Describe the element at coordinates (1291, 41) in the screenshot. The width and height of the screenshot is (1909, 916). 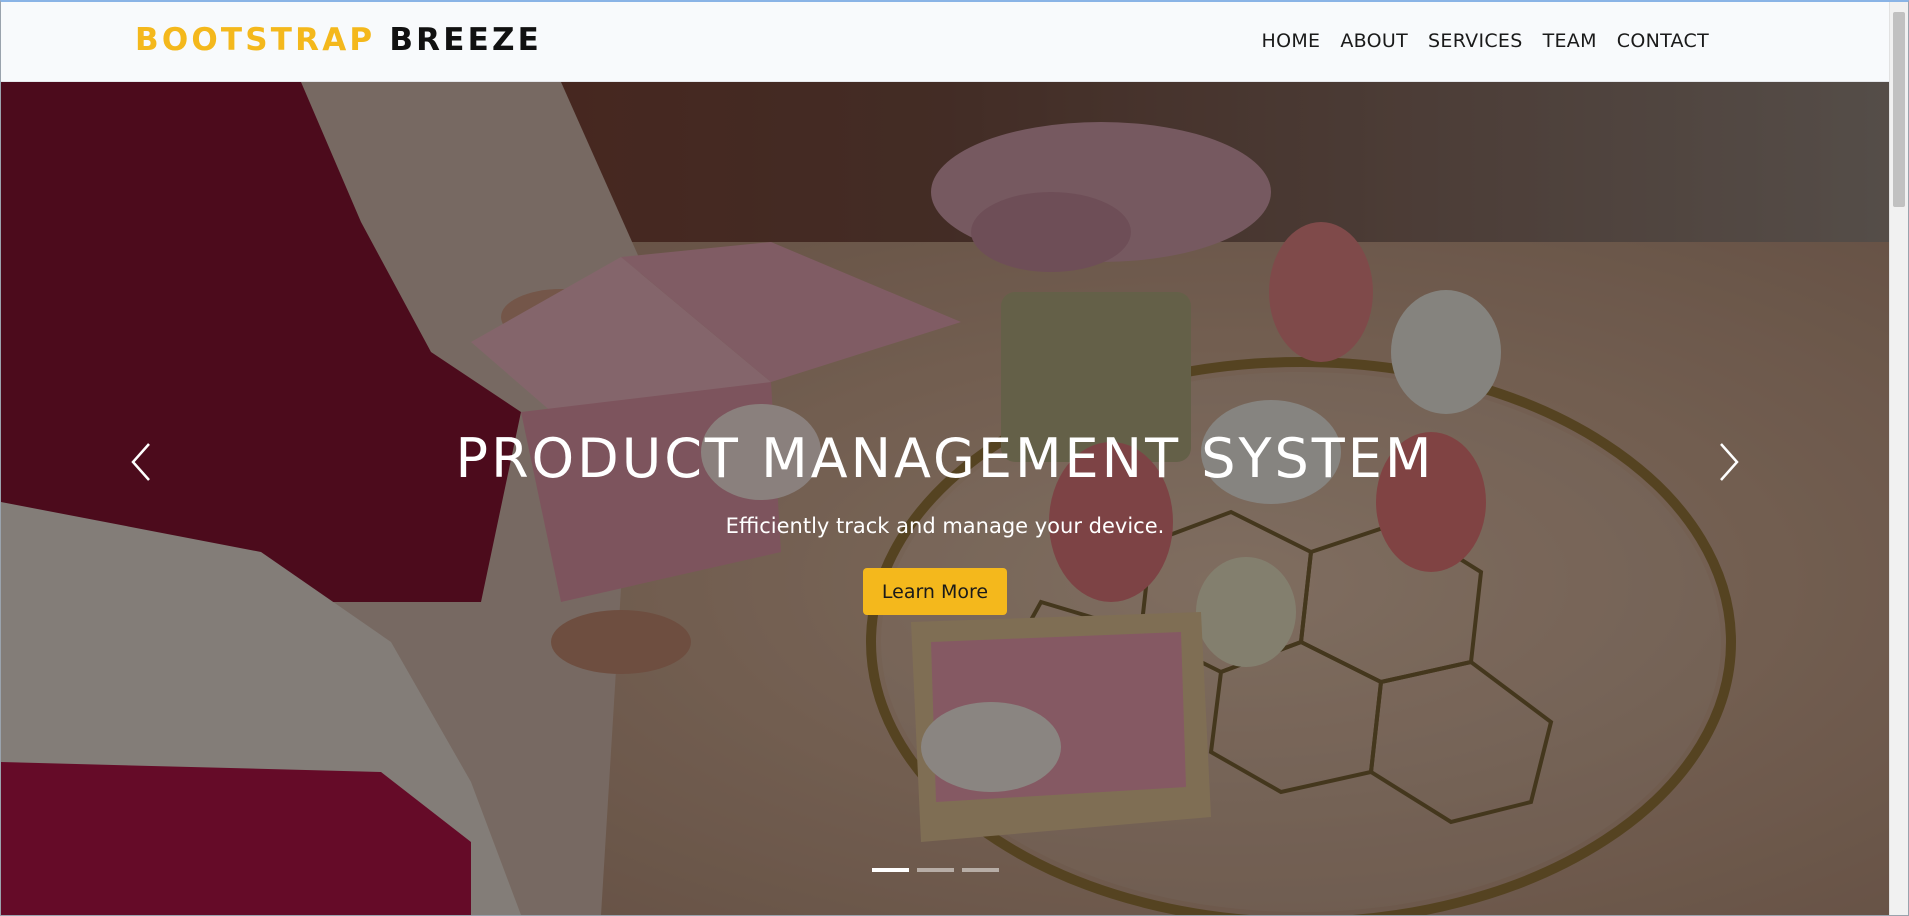
I see `nav-home: HOME` at that location.